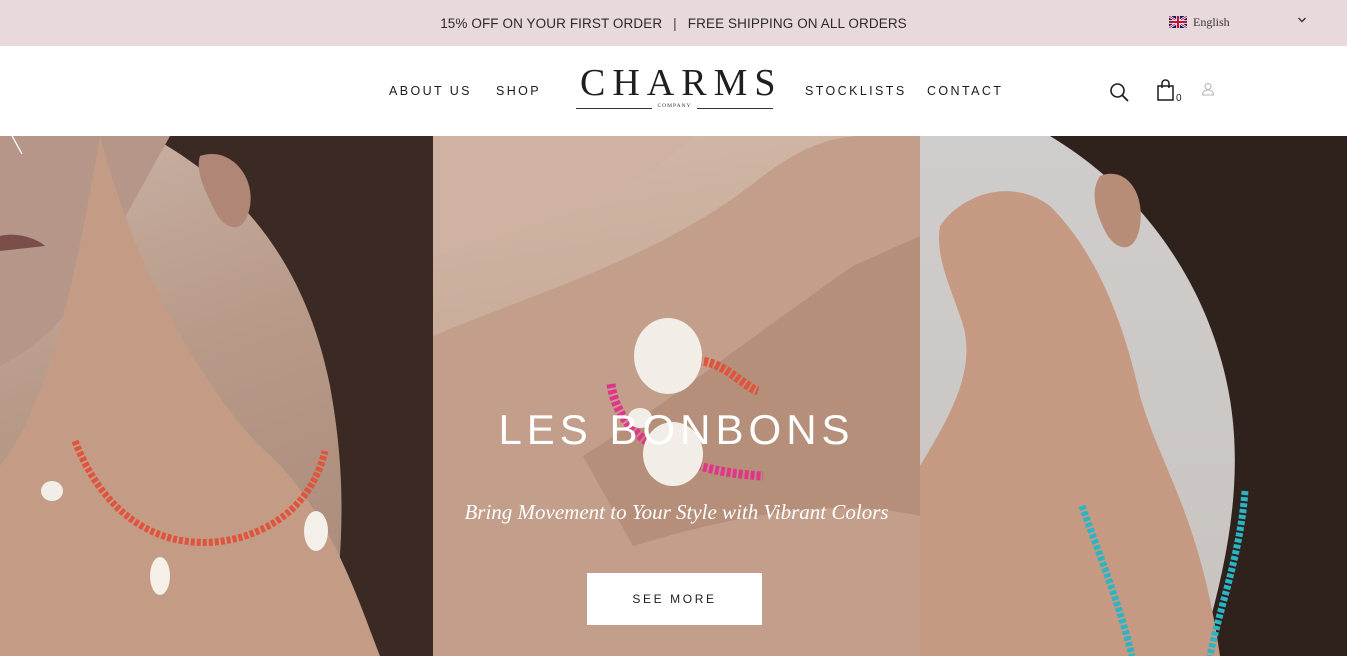 The image size is (1347, 656). Describe the element at coordinates (681, 83) in the screenshot. I see `logo-wordmark: CHARMS` at that location.